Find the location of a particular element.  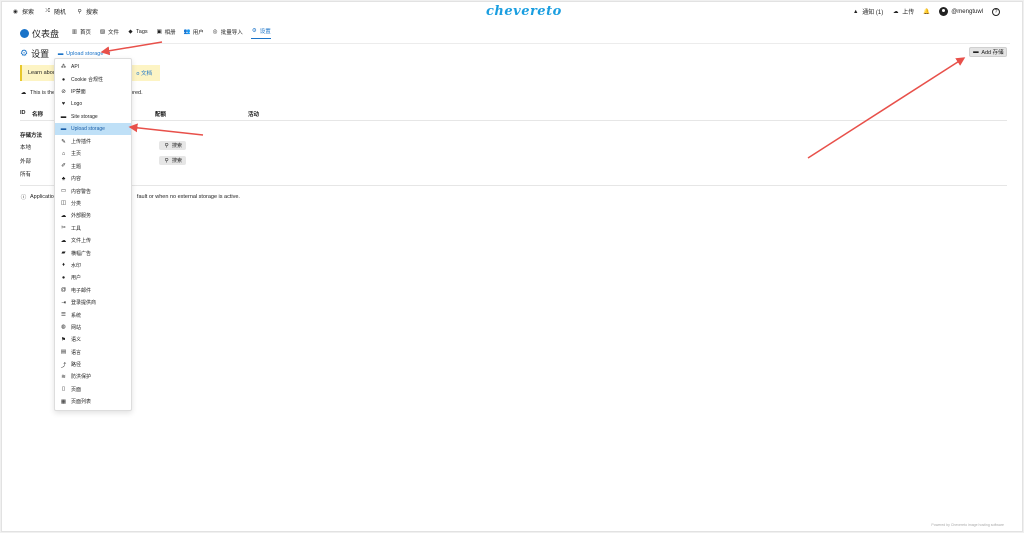

menu-item-users: ● 用户 is located at coordinates (93, 278).